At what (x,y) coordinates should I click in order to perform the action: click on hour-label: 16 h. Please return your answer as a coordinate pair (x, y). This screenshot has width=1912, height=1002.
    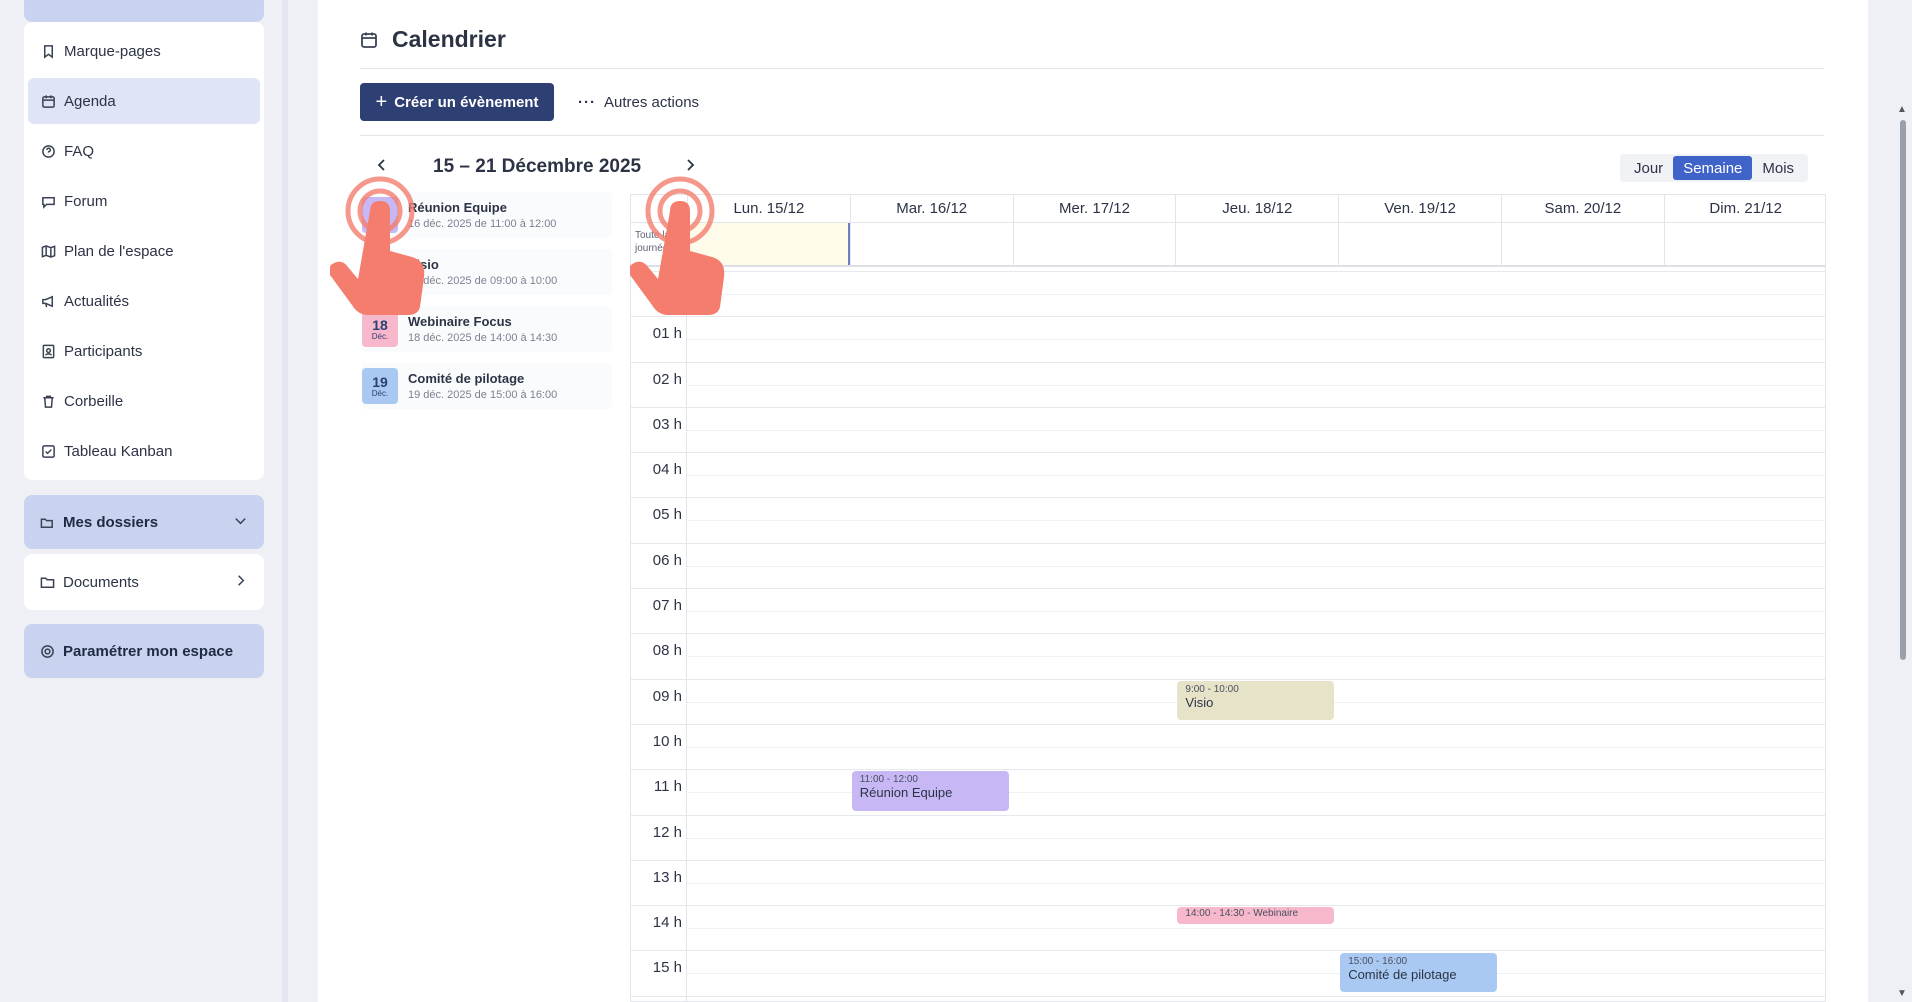
    Looking at the image, I should click on (659, 998).